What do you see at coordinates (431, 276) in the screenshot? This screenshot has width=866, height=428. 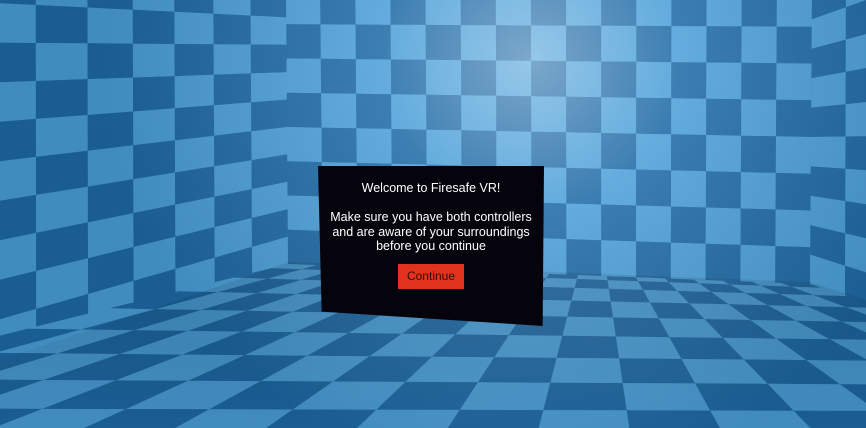 I see `continue-button: Continue` at bounding box center [431, 276].